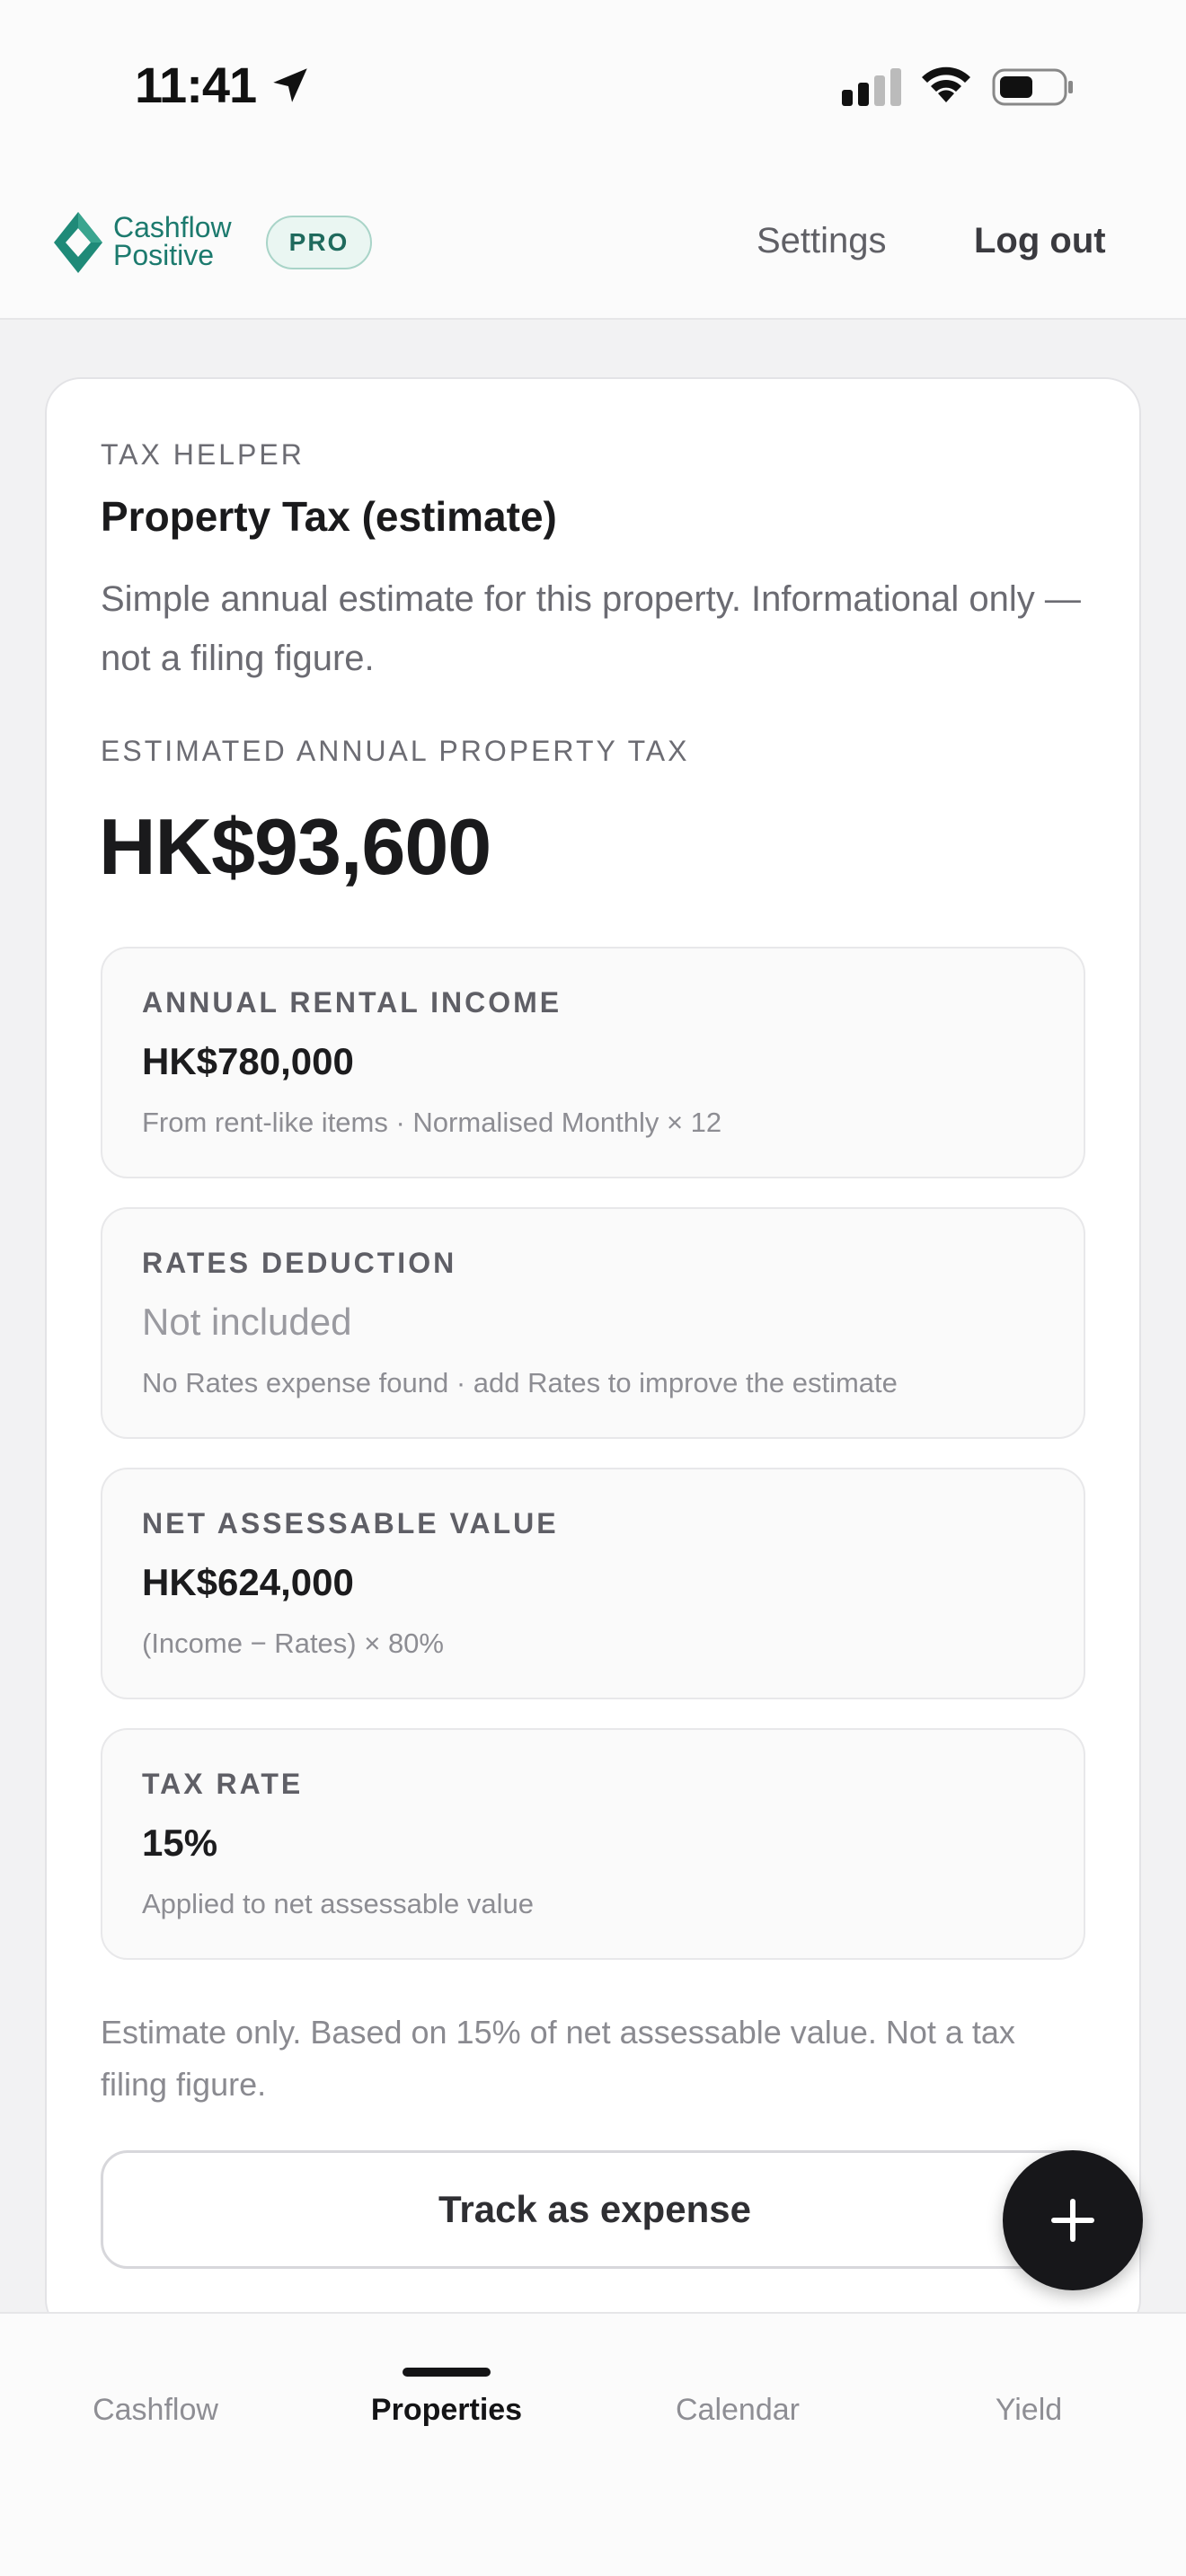 The height and width of the screenshot is (2576, 1186). What do you see at coordinates (248, 1582) in the screenshot?
I see `box-value: HK$624,000` at bounding box center [248, 1582].